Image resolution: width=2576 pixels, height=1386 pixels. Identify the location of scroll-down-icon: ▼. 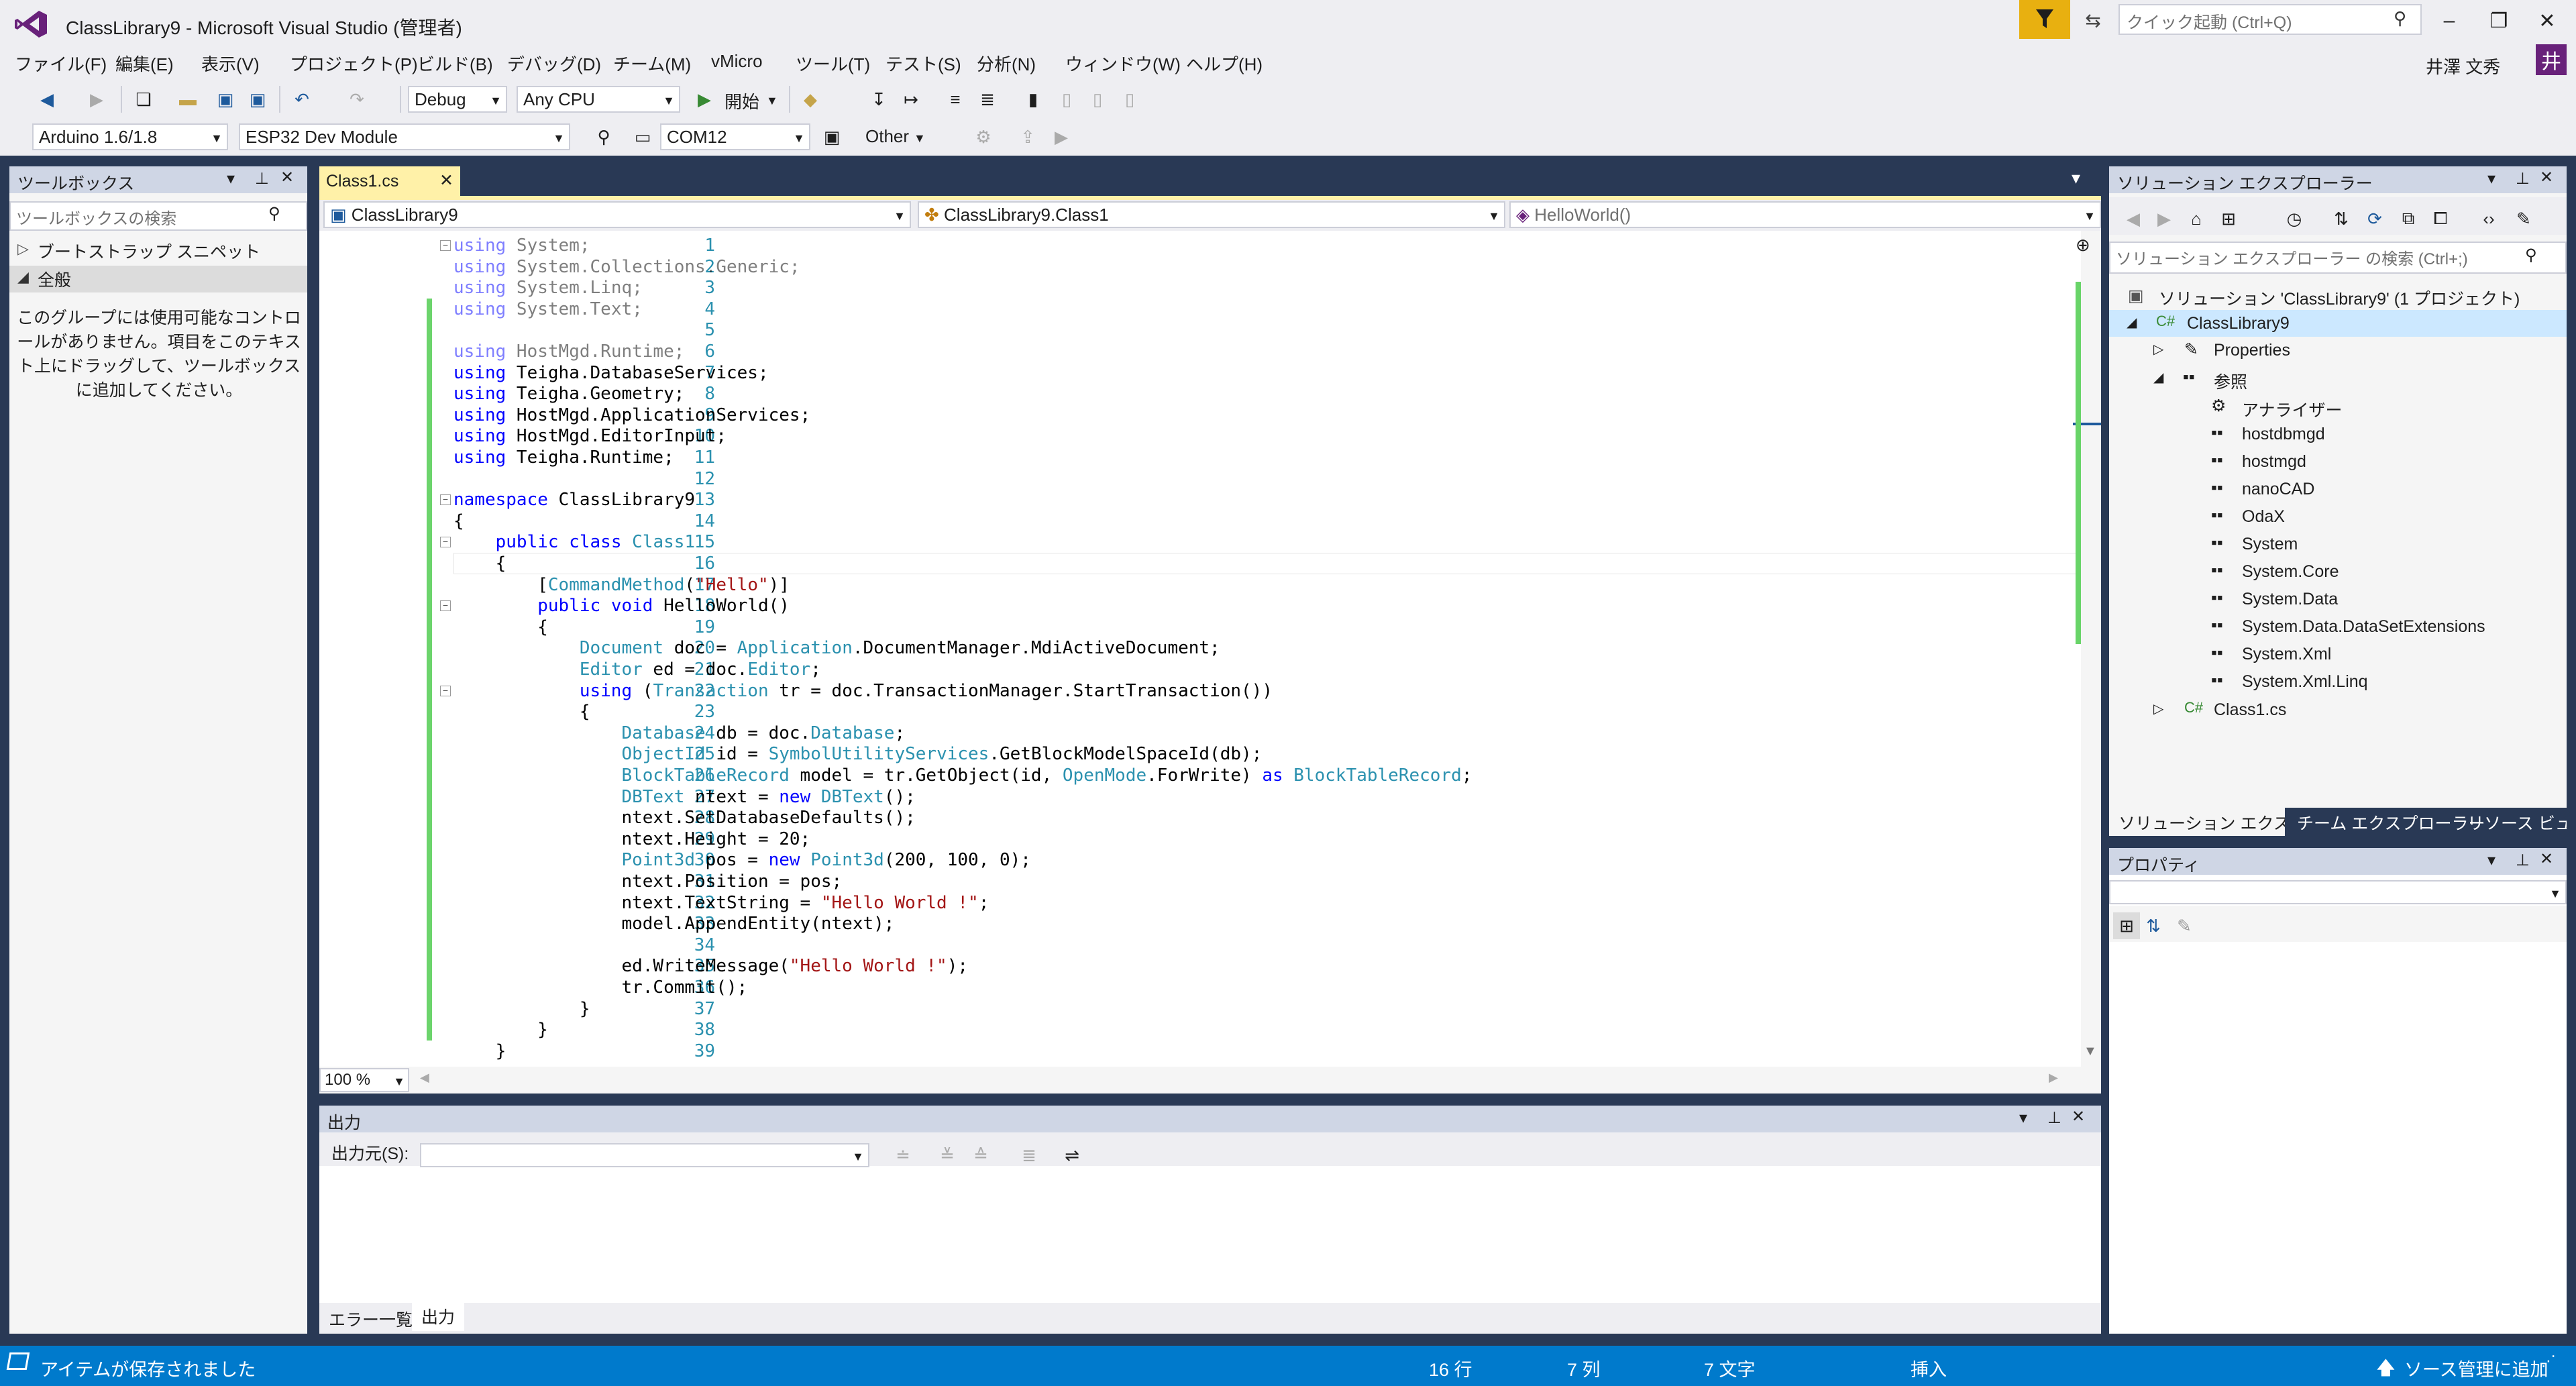
(2090, 1051).